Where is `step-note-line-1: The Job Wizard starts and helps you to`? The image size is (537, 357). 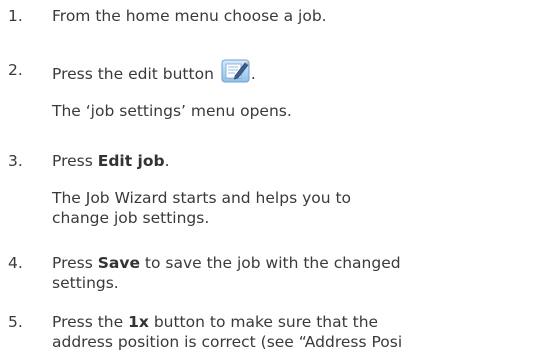
step-note-line-1: The Job Wizard starts and helps you to is located at coordinates (202, 198).